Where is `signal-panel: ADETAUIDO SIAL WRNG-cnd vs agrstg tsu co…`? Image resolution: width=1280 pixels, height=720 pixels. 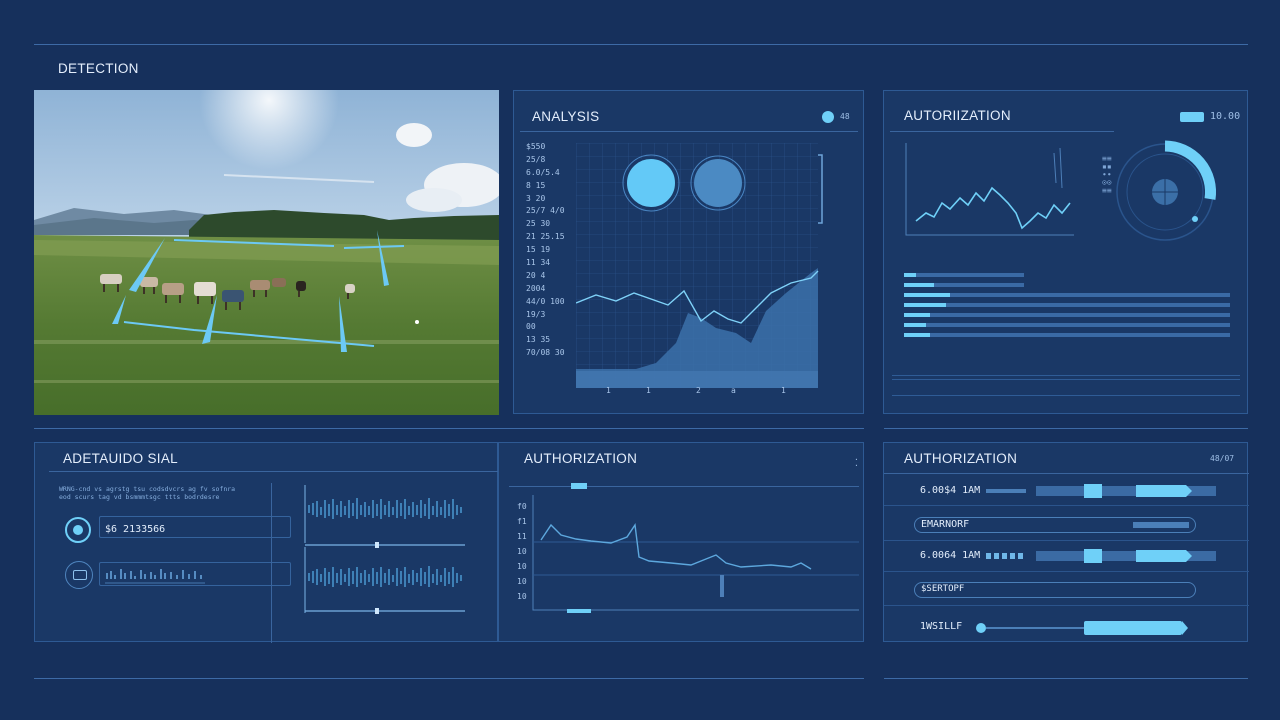
signal-panel: ADETAUIDO SIAL WRNG-cnd vs agrstg tsu co… is located at coordinates (266, 542).